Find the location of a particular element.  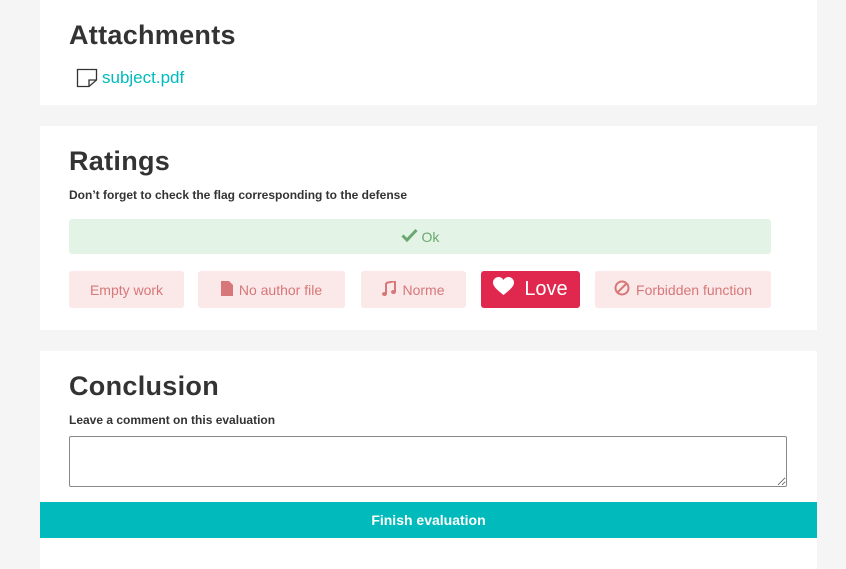

no-author-file-flag-button: No author file is located at coordinates (271, 289).